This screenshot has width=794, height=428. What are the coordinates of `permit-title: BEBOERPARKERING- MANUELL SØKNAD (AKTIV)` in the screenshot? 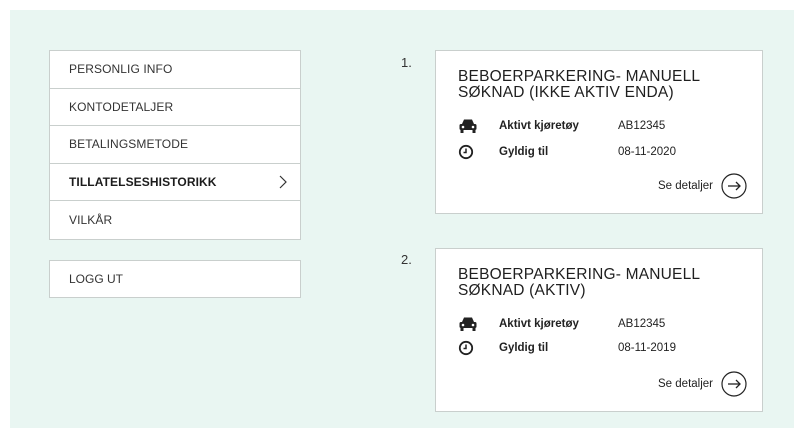 It's located at (579, 282).